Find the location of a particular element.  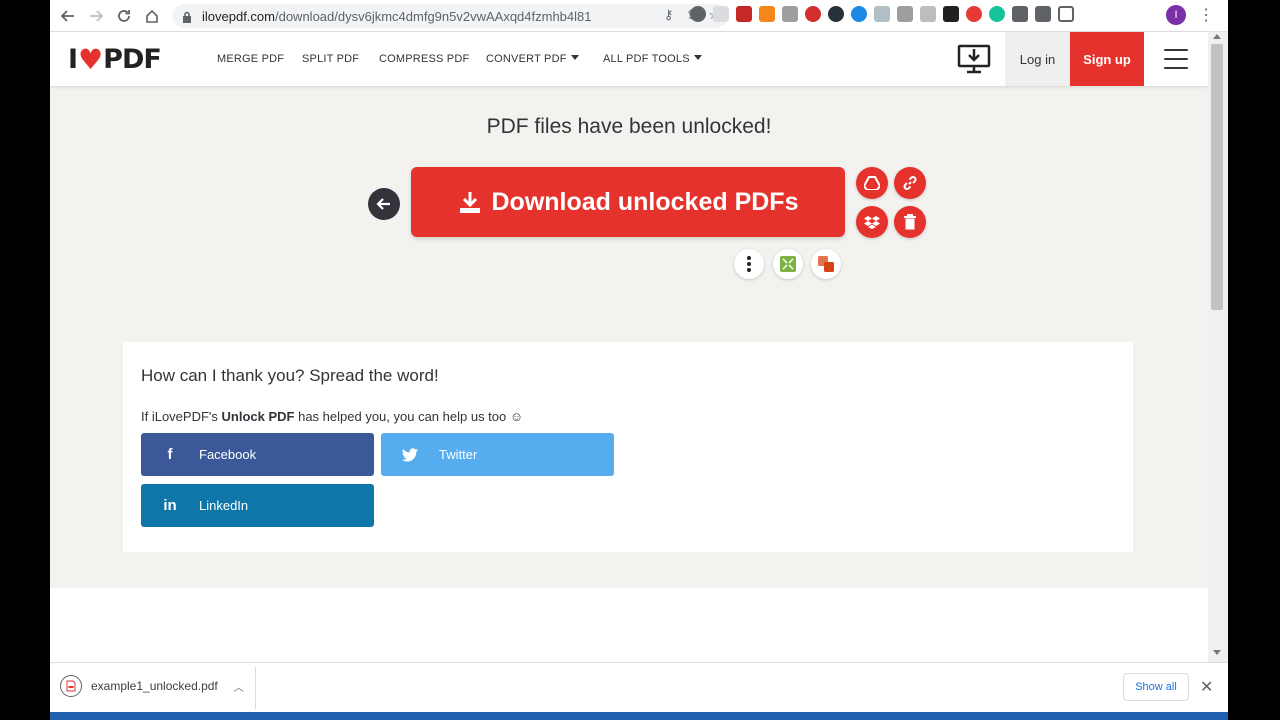

side-panel-icon is located at coordinates (1066, 14).